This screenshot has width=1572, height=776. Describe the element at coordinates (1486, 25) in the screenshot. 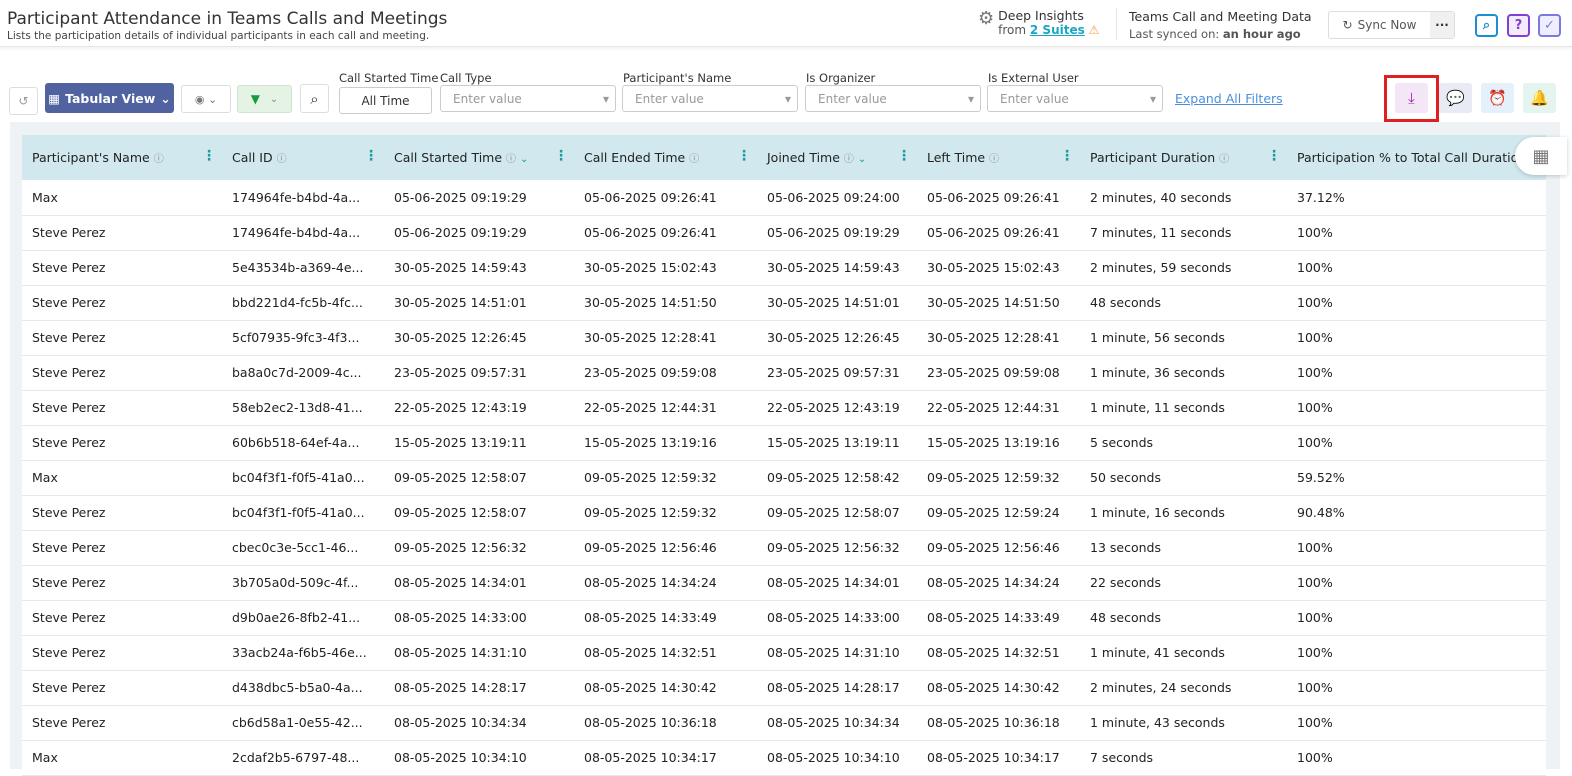

I see `search-icon: ⌕` at that location.